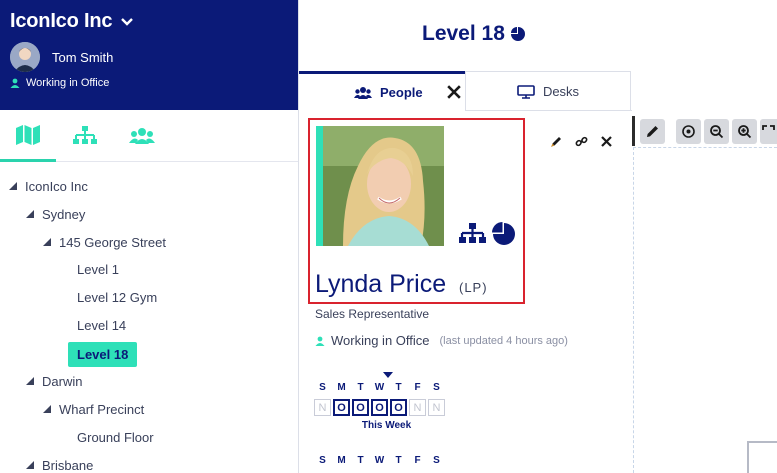  Describe the element at coordinates (705, 310) in the screenshot. I see `map-canvas` at that location.